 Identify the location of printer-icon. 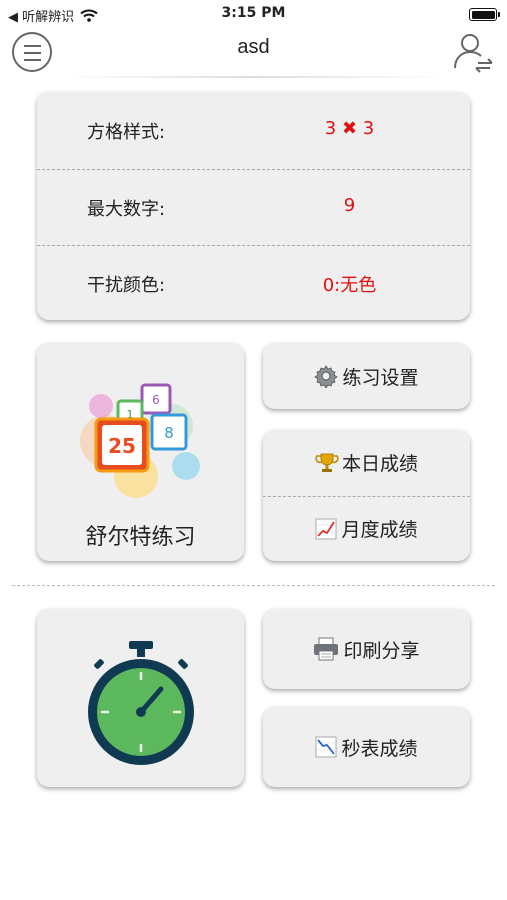
(326, 649).